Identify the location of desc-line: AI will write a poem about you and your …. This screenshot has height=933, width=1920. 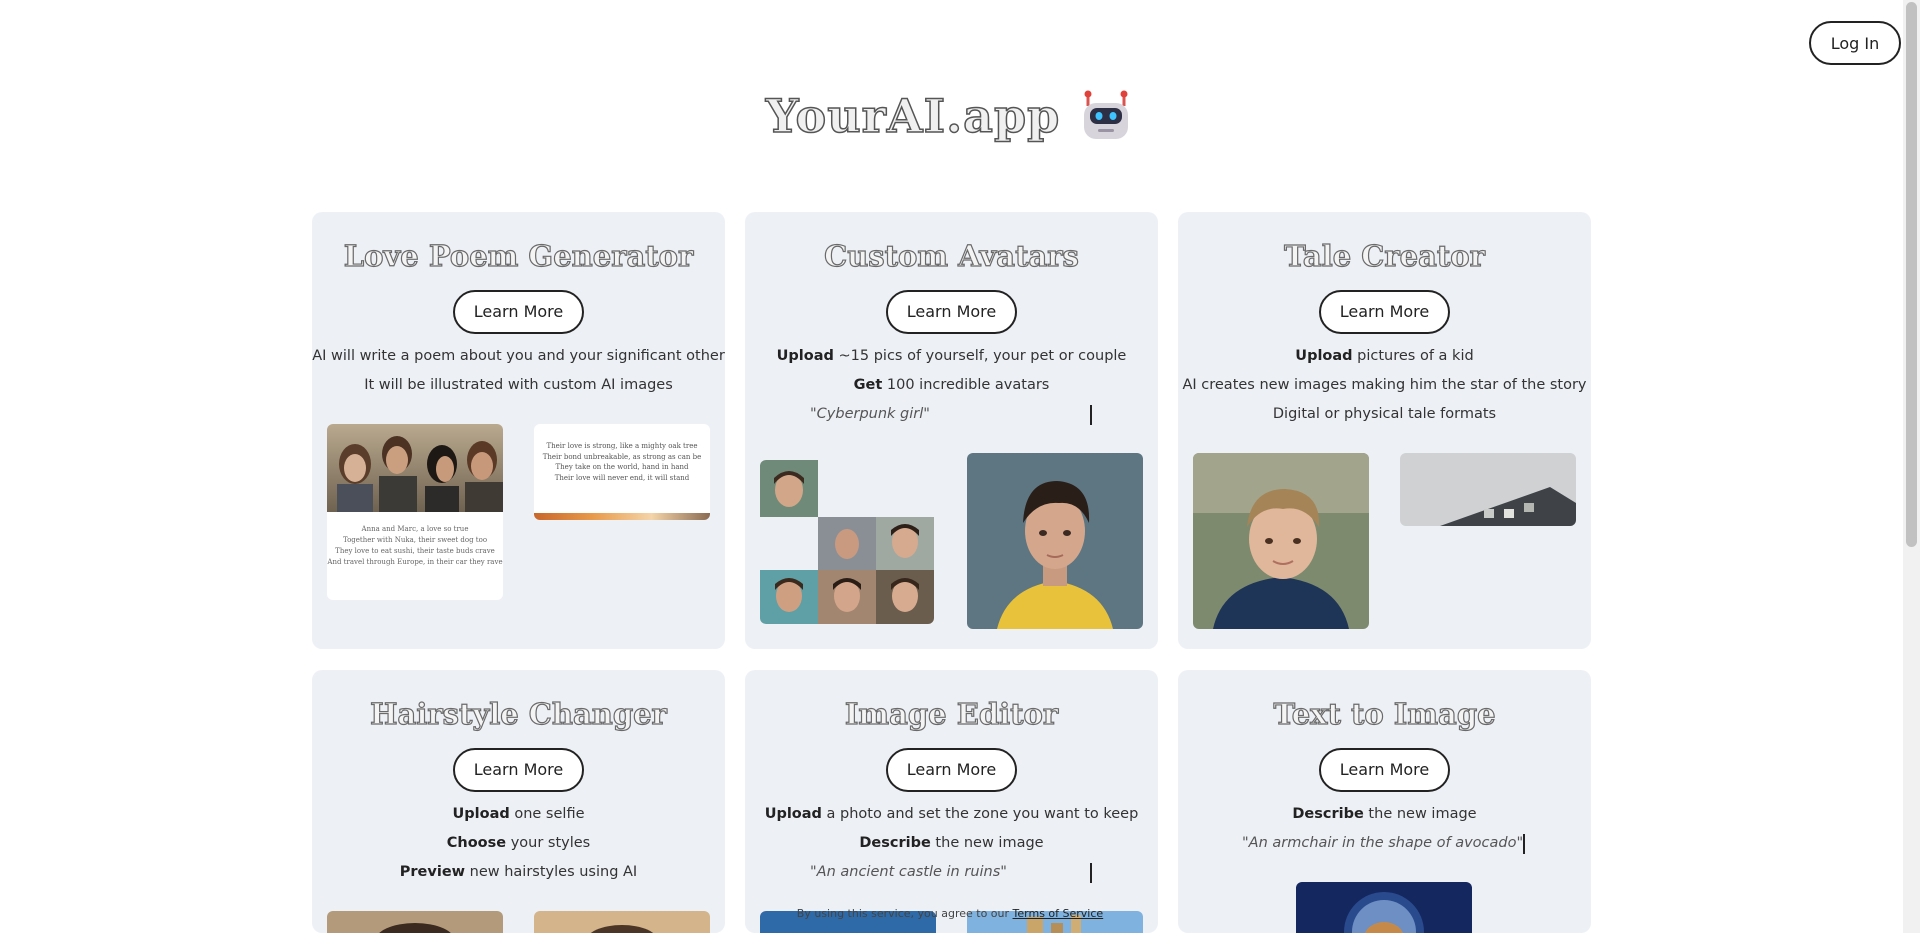
(518, 356).